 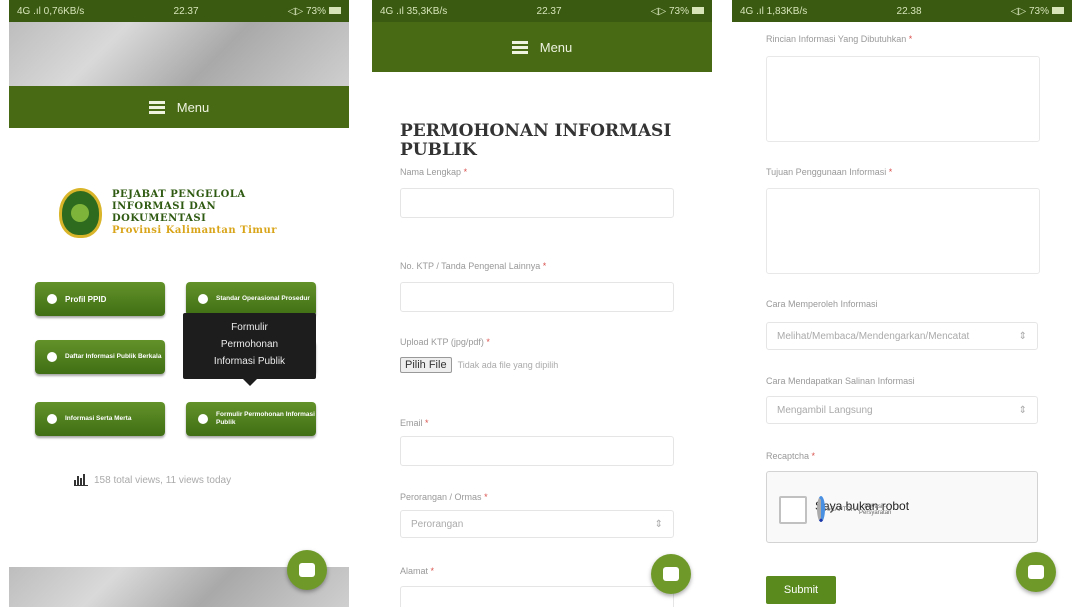 What do you see at coordinates (51, 11) in the screenshot?
I see `status-network: 4G .ıl 0,76KB/s` at bounding box center [51, 11].